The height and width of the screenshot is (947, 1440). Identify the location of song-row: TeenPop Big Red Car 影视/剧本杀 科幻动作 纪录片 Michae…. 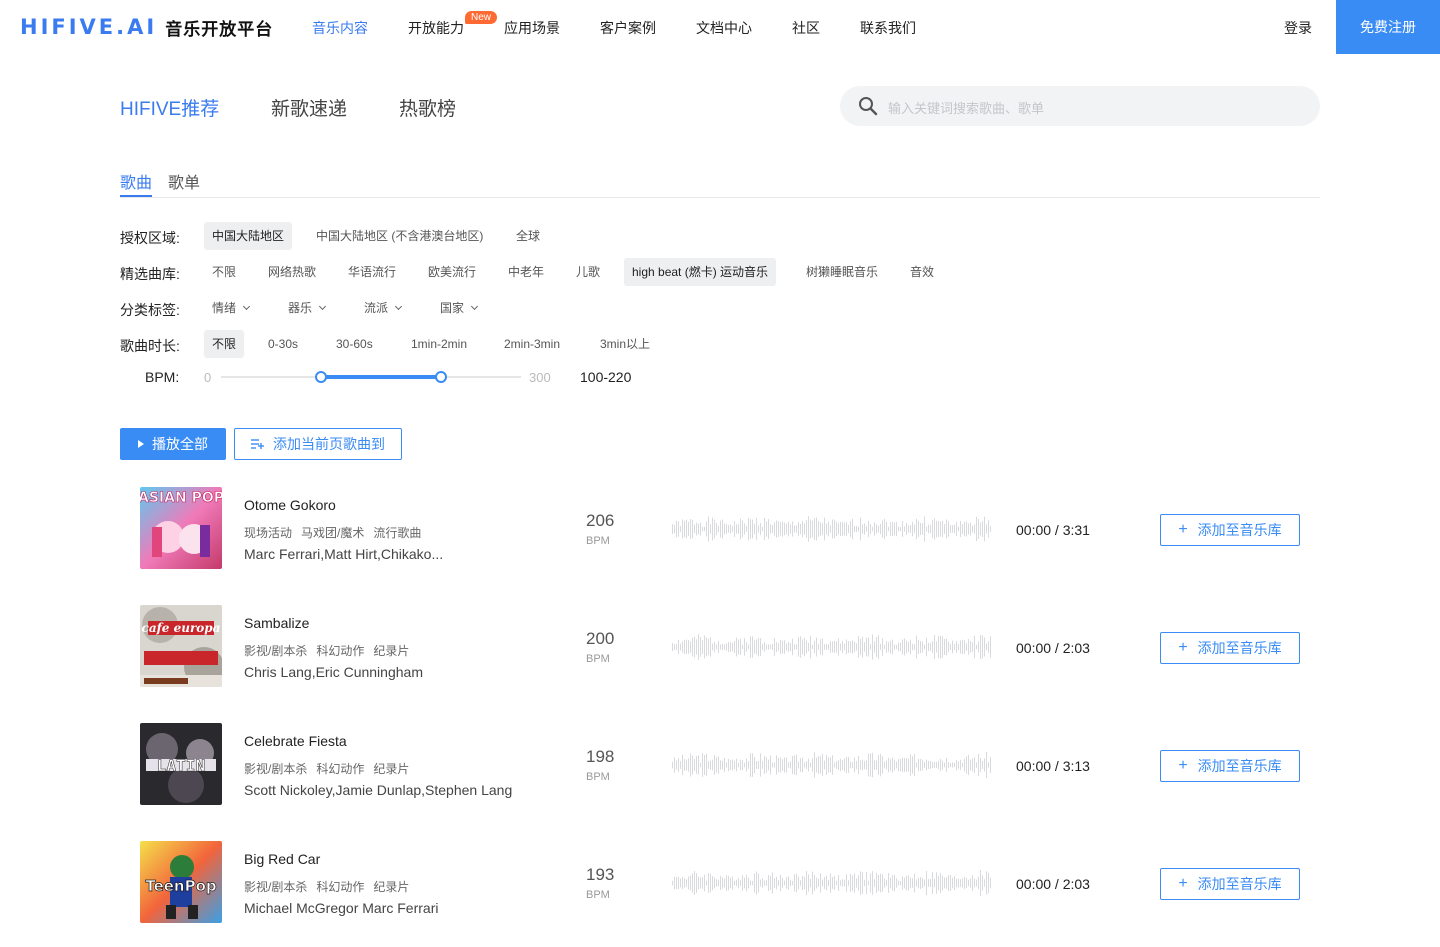
(720, 891).